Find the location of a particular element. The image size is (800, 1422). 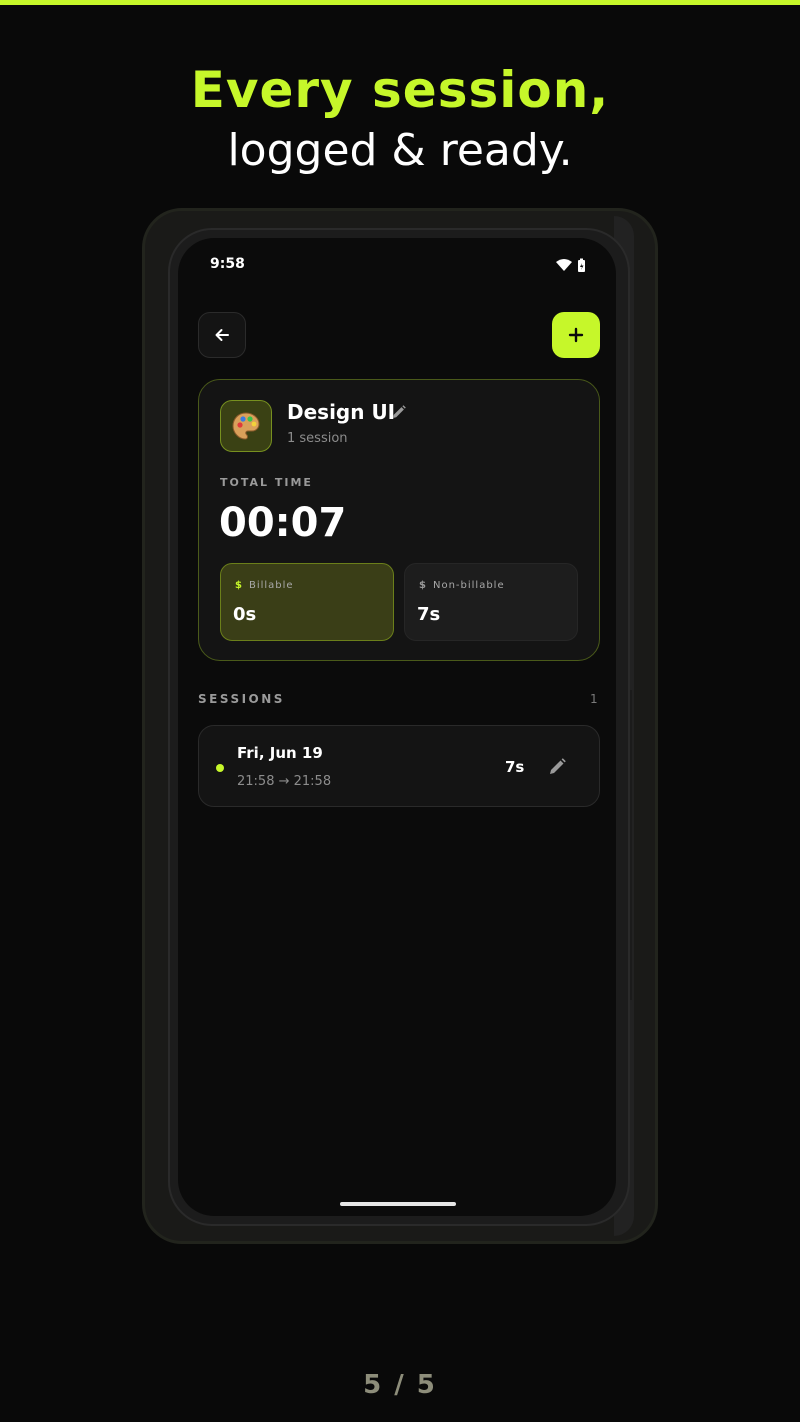

home-indicator is located at coordinates (398, 1204).